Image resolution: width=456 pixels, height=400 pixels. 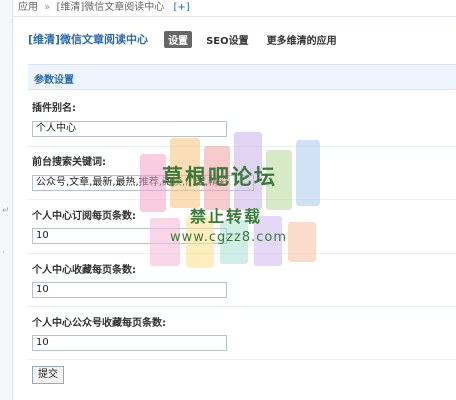 I want to click on field-label-subscribe-page-size: 个人中心订阅每页条数:, so click(x=84, y=216).